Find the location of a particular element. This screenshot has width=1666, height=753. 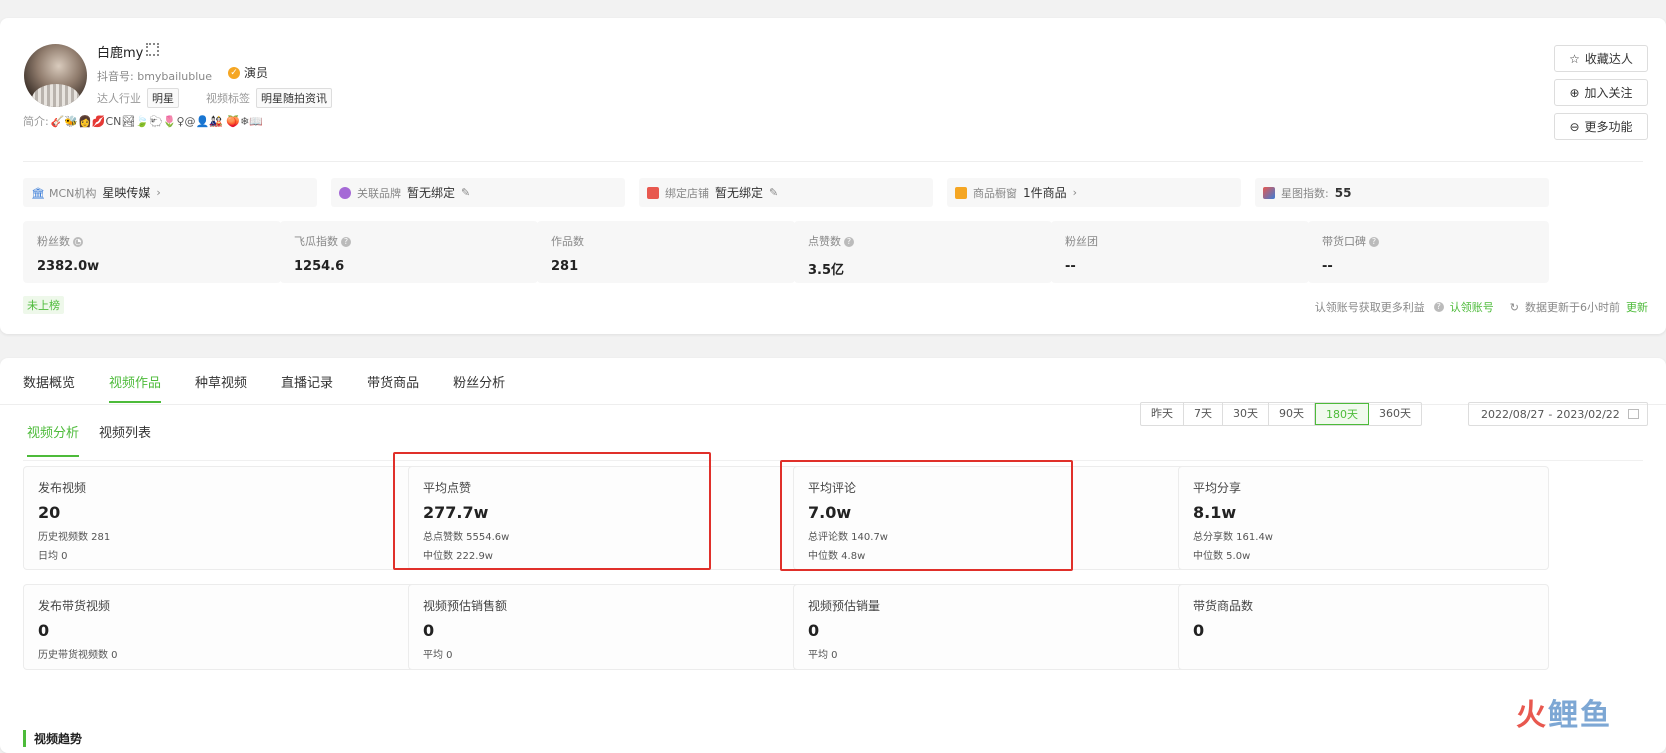

footer-actions: 认领账号获取更多利益 ? 认领账号 ↻ 数据更新于6小时前 更新 is located at coordinates (1481, 307).